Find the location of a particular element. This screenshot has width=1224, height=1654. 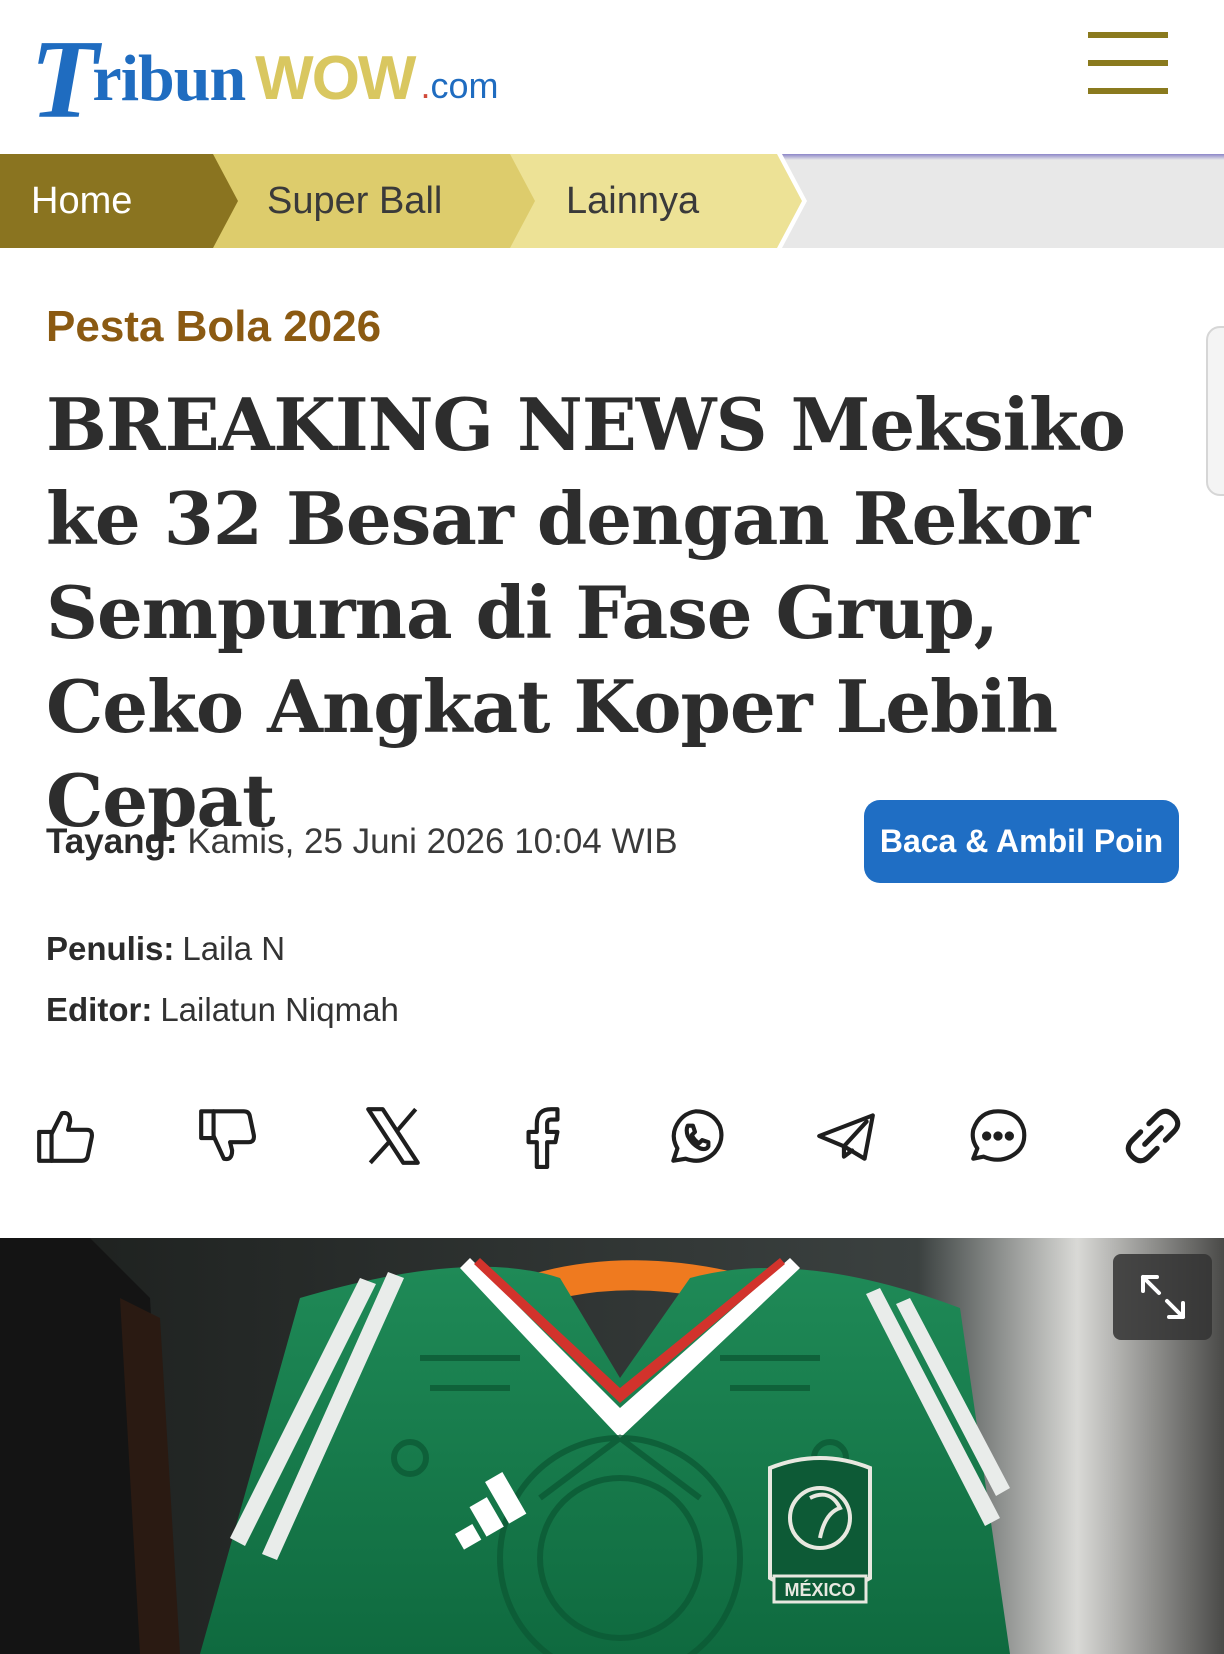

publish-date-value: Kamis, 25 Juni 2026 10:04 WIB is located at coordinates (432, 841).